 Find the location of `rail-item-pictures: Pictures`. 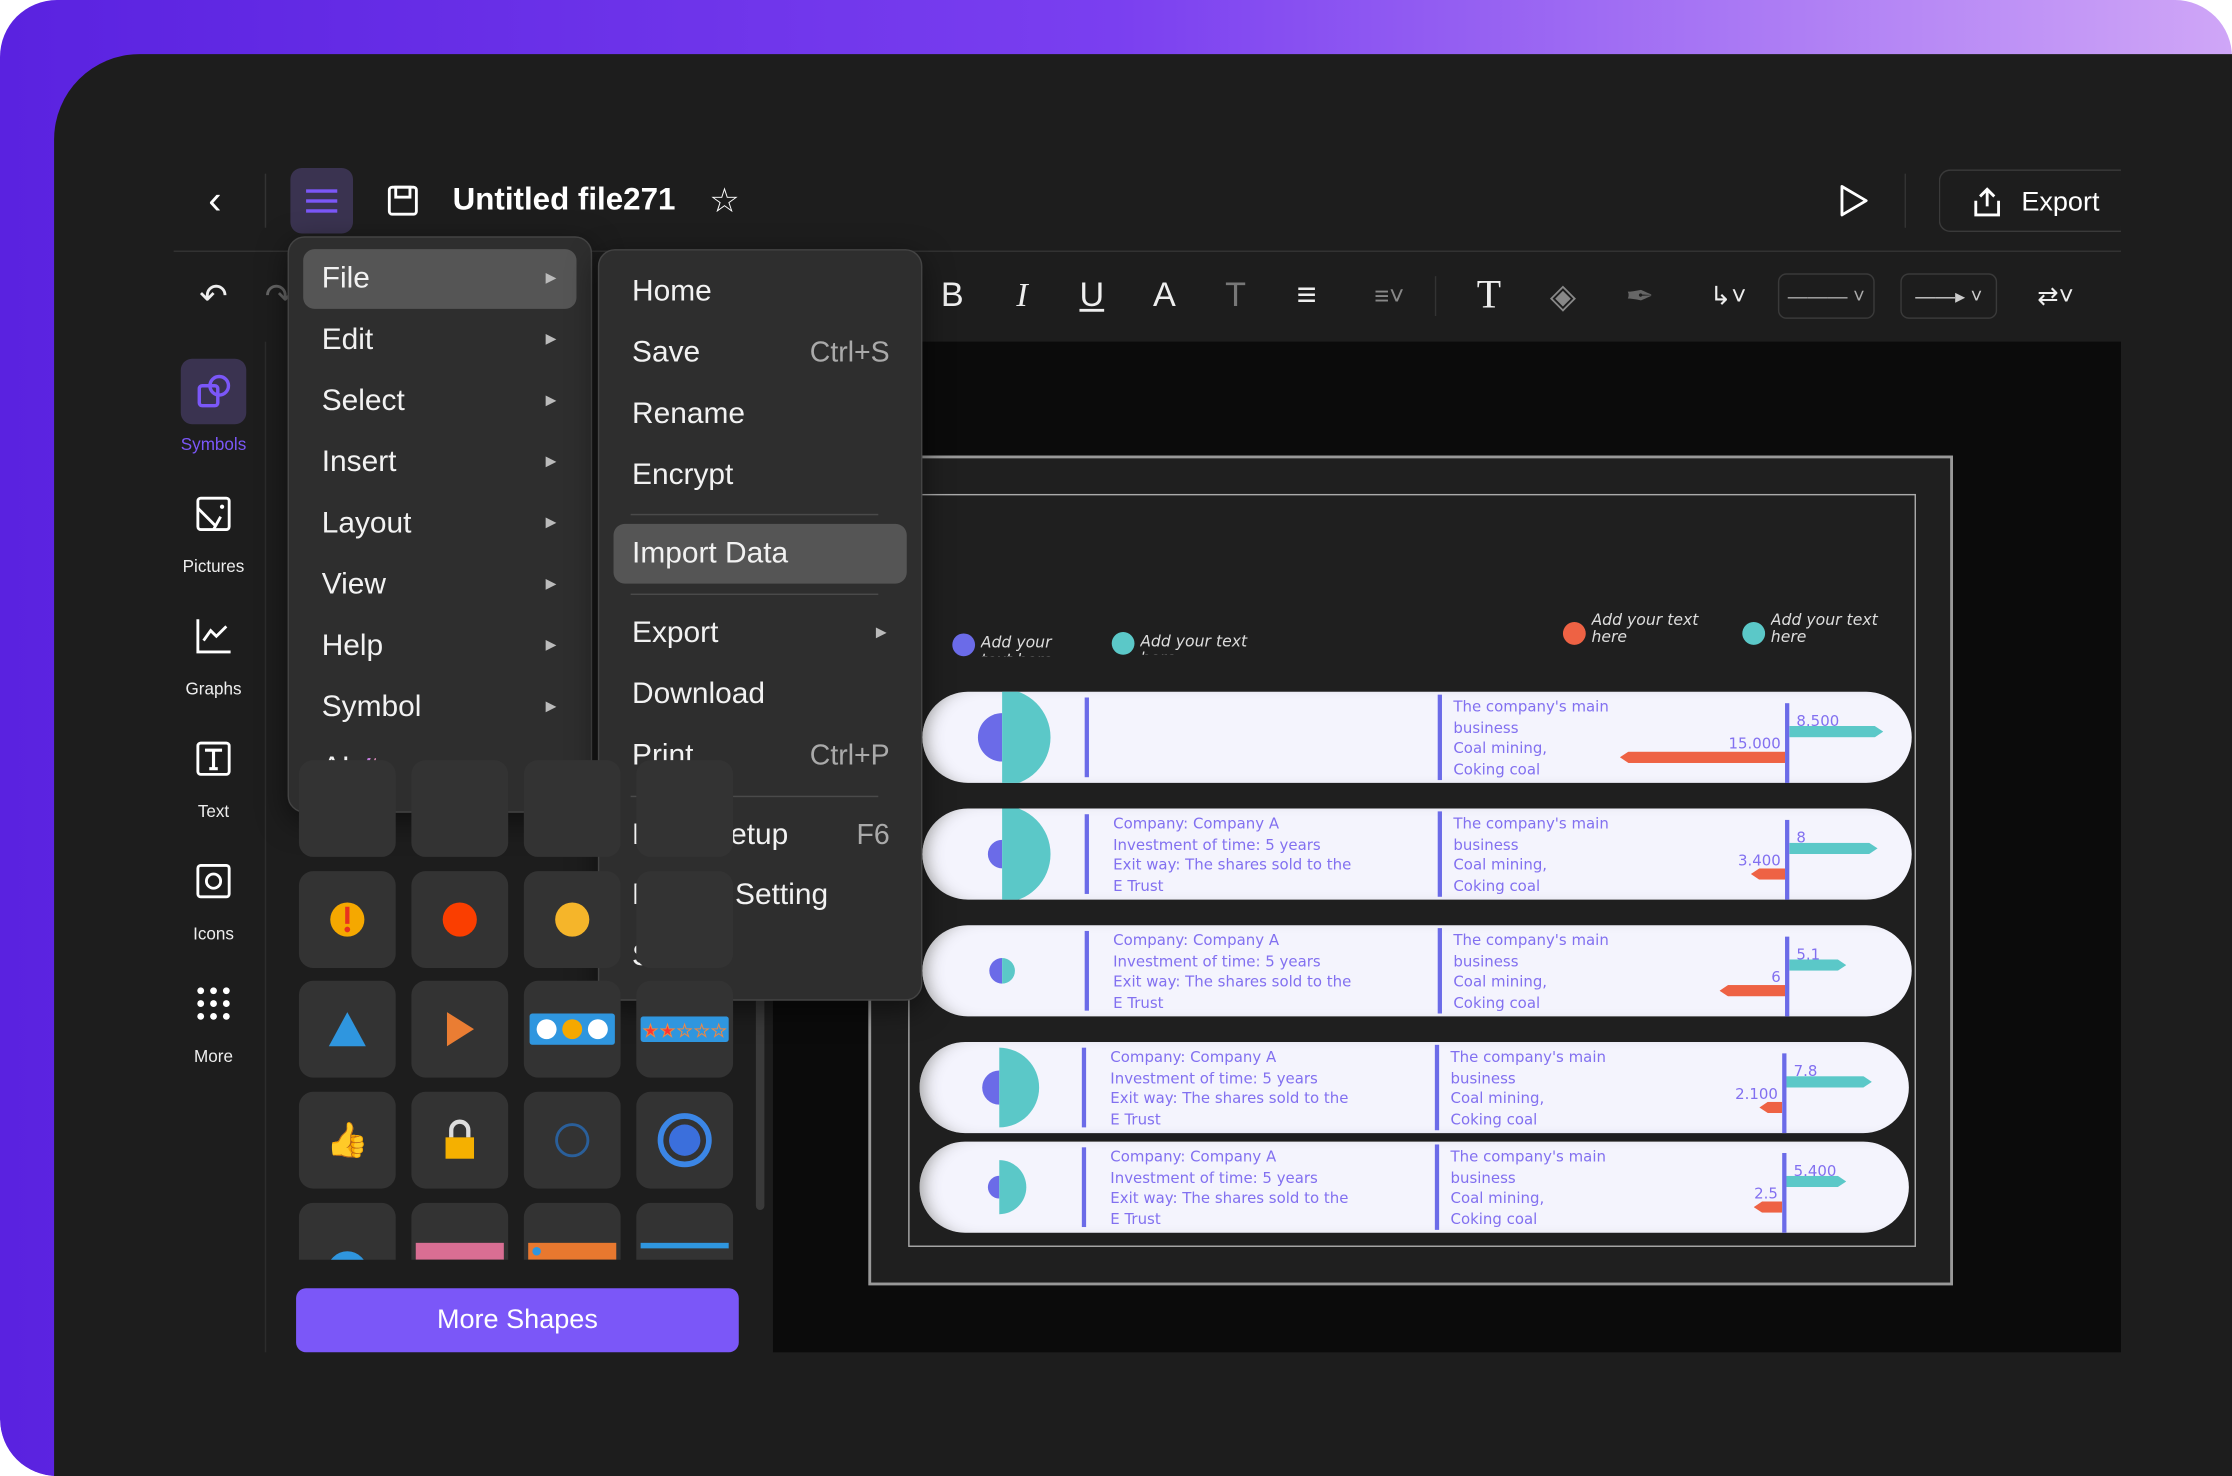

rail-item-pictures: Pictures is located at coordinates (214, 529).